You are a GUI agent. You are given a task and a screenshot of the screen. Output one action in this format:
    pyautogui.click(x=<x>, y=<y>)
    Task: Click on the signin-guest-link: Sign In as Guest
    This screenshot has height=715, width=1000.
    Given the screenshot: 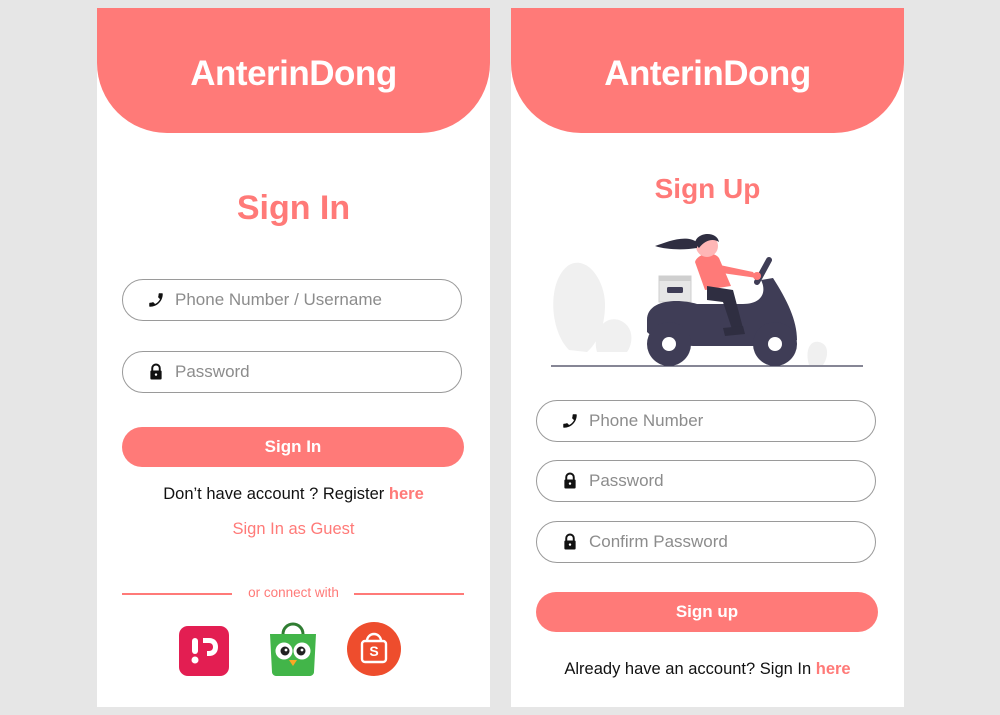 What is the action you would take?
    pyautogui.click(x=293, y=529)
    